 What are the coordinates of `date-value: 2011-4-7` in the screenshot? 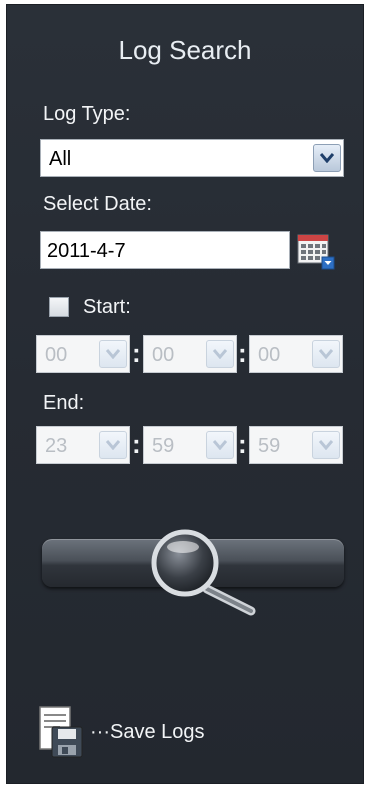 It's located at (86, 251).